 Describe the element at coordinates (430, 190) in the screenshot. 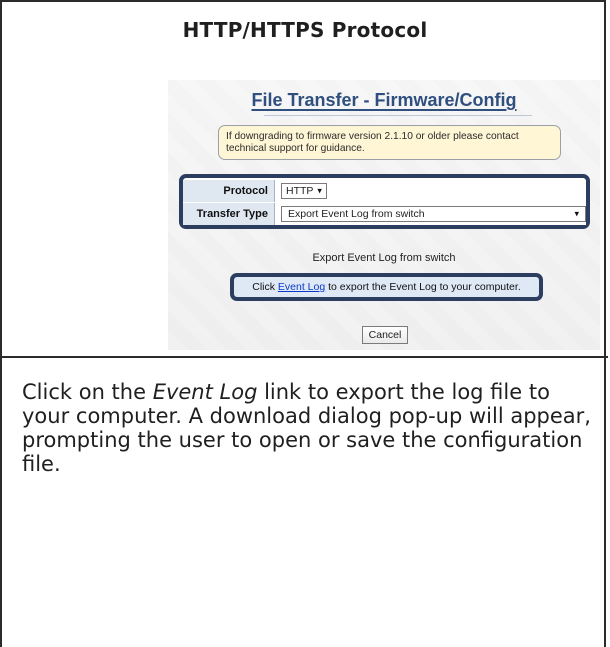

I see `protocol-value-cell: HTTP ▾` at that location.